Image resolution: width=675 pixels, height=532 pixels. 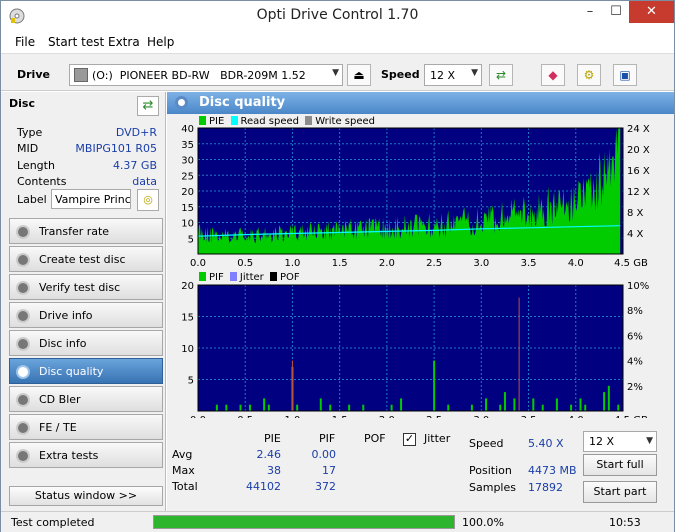 I want to click on window-title: Opti Drive Control 1.70, so click(x=337, y=15).